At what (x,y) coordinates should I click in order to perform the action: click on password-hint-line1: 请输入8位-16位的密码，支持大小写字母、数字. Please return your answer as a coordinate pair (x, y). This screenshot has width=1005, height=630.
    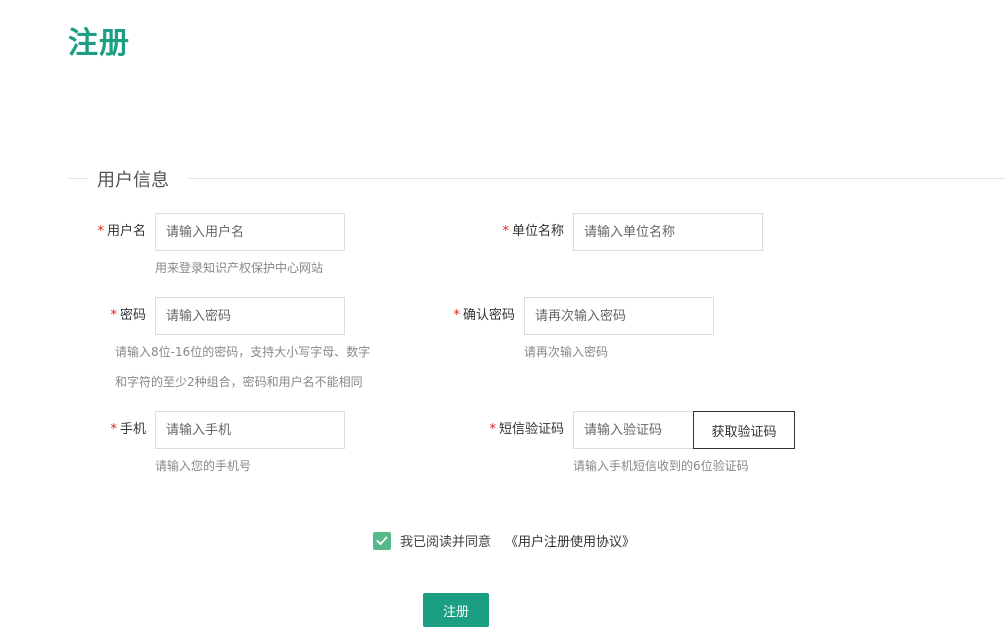
    Looking at the image, I should click on (243, 352).